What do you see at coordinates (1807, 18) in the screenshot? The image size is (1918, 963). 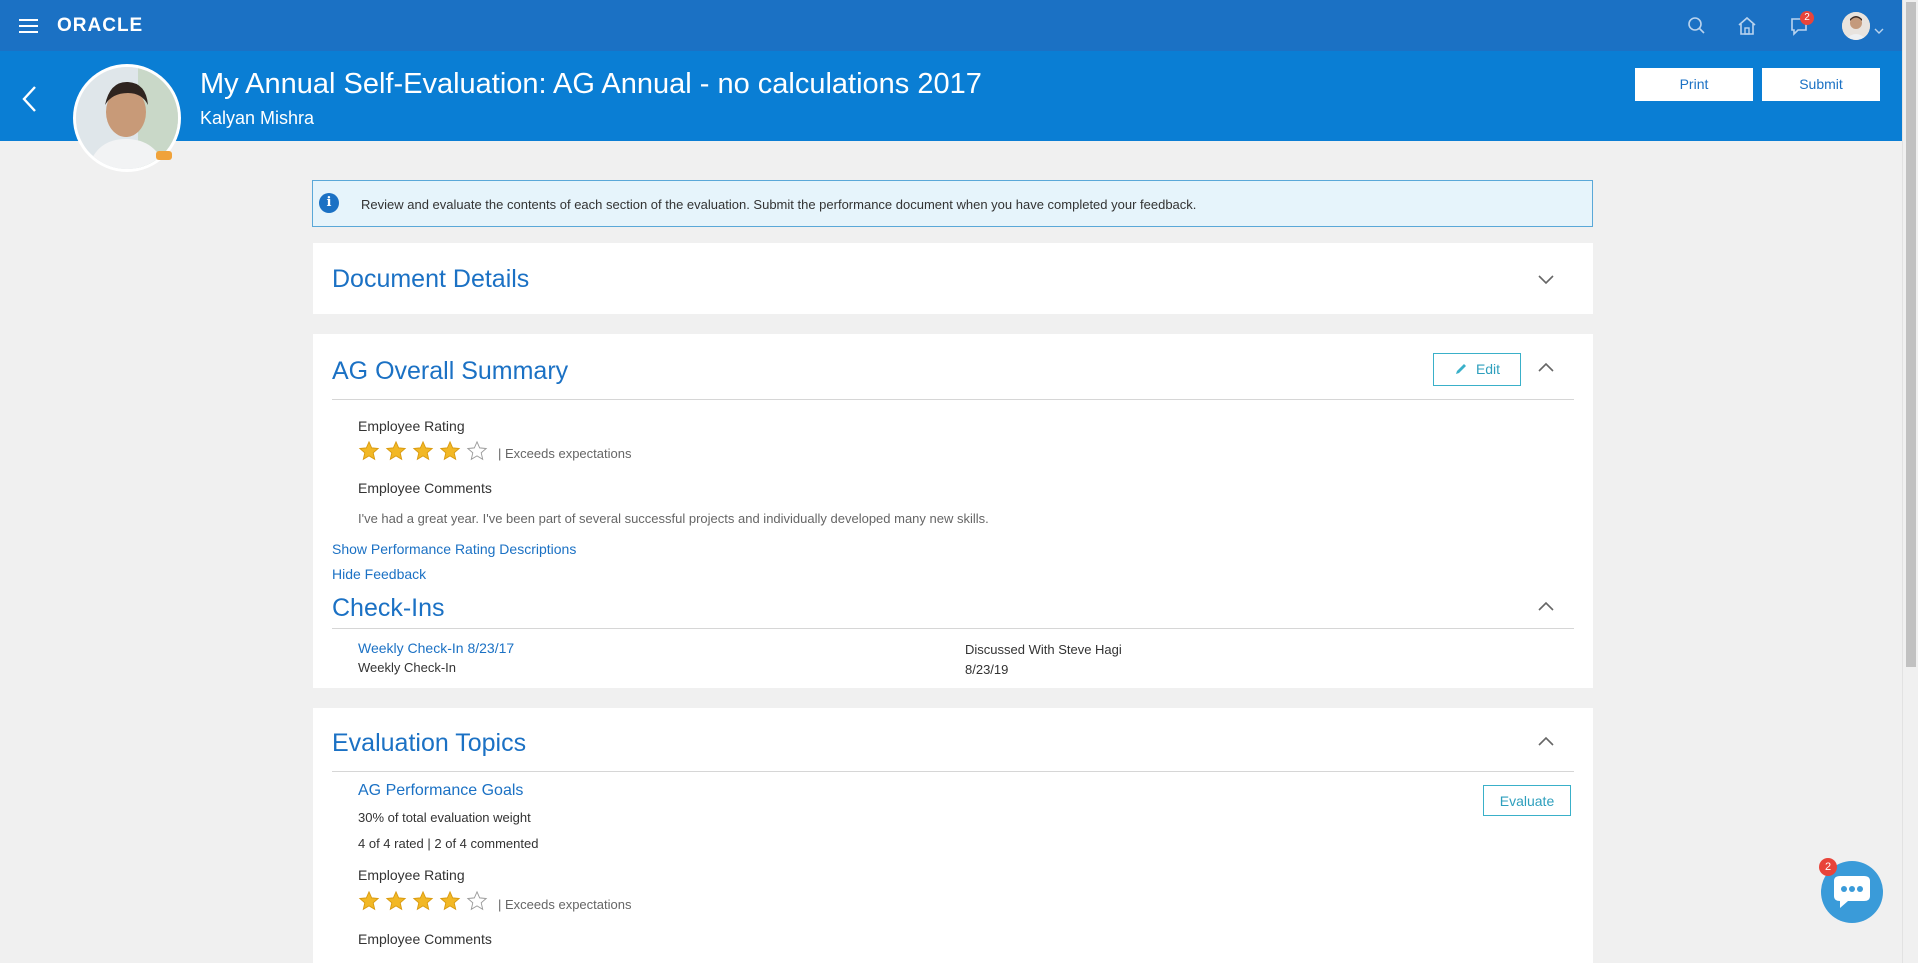 I see `notifications-badge: 2` at bounding box center [1807, 18].